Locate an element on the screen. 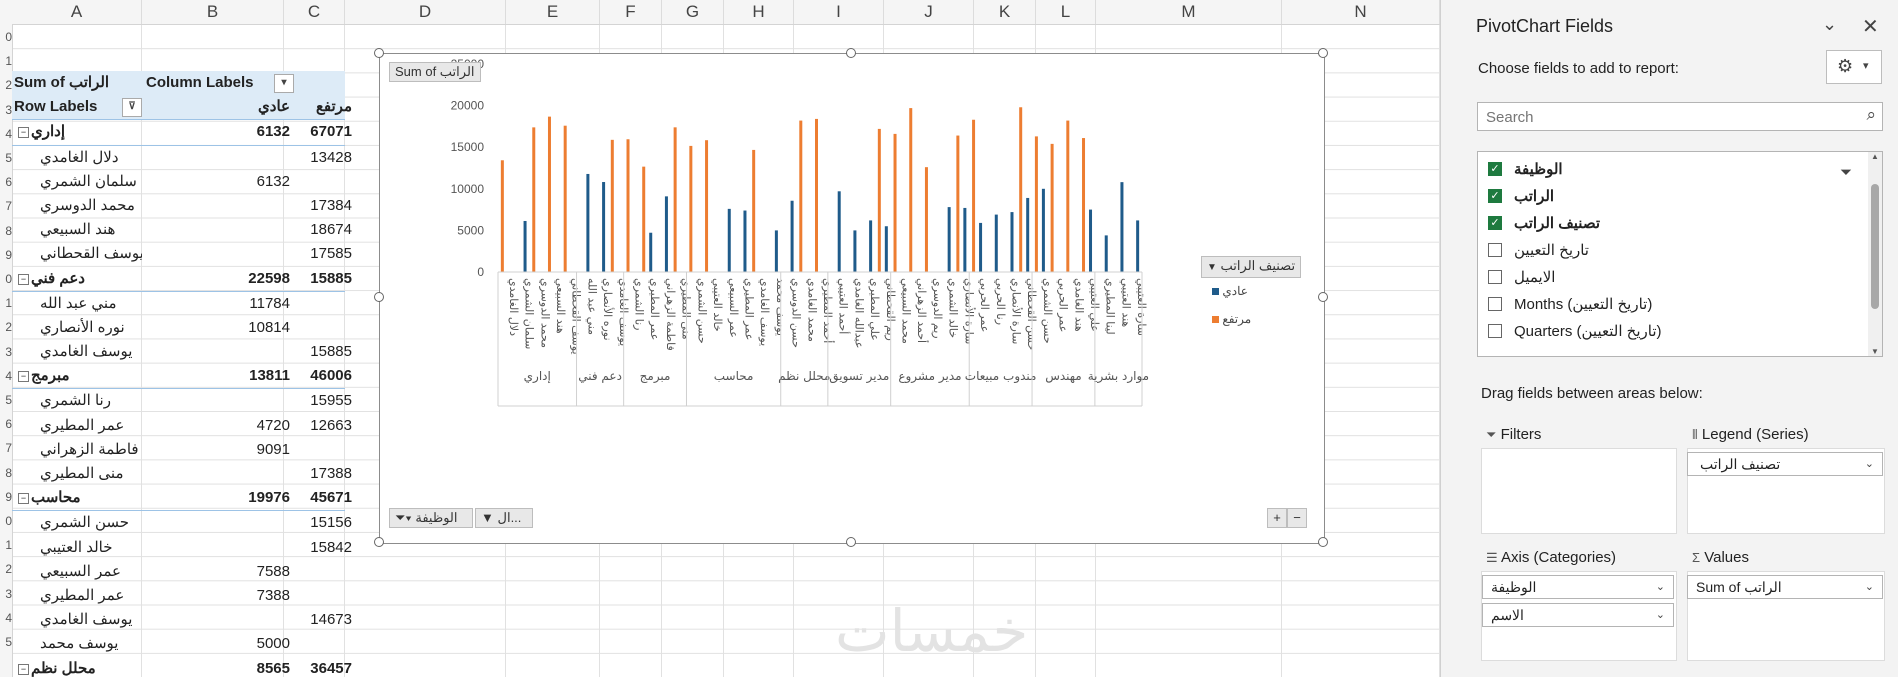  column-header-H: H is located at coordinates (759, 12).